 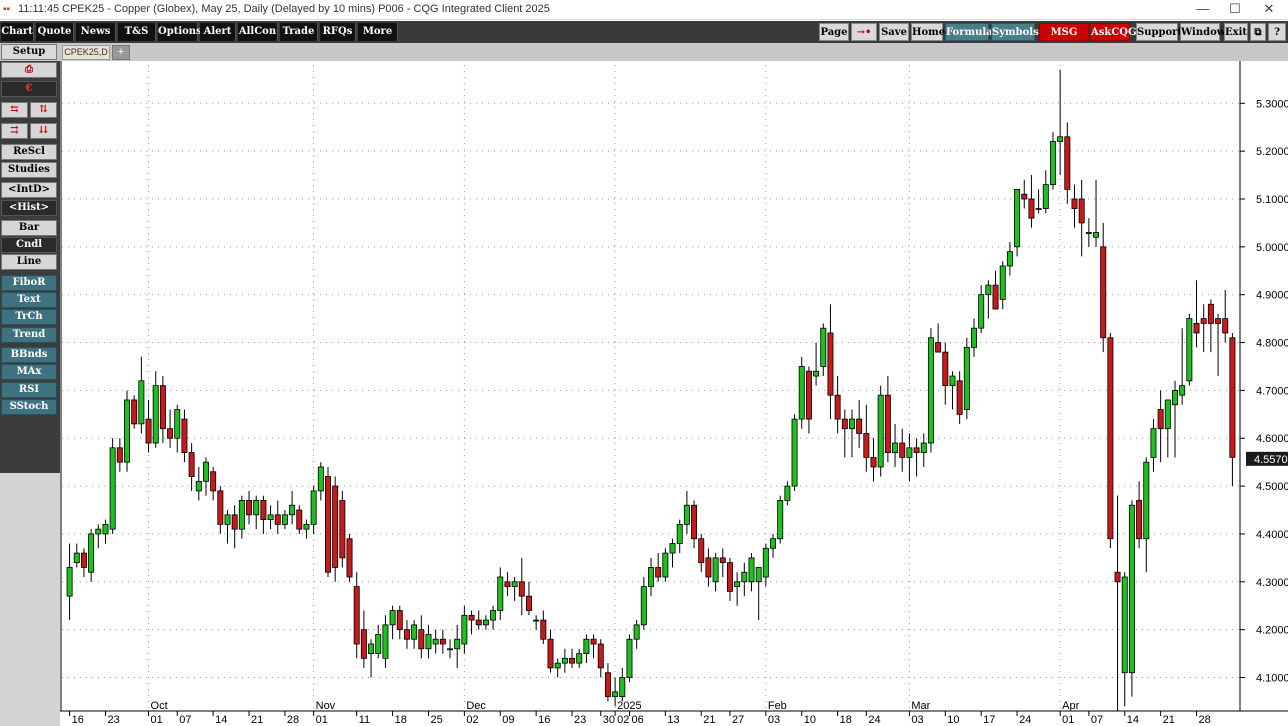 What do you see at coordinates (78, 720) in the screenshot?
I see `date-label: 16` at bounding box center [78, 720].